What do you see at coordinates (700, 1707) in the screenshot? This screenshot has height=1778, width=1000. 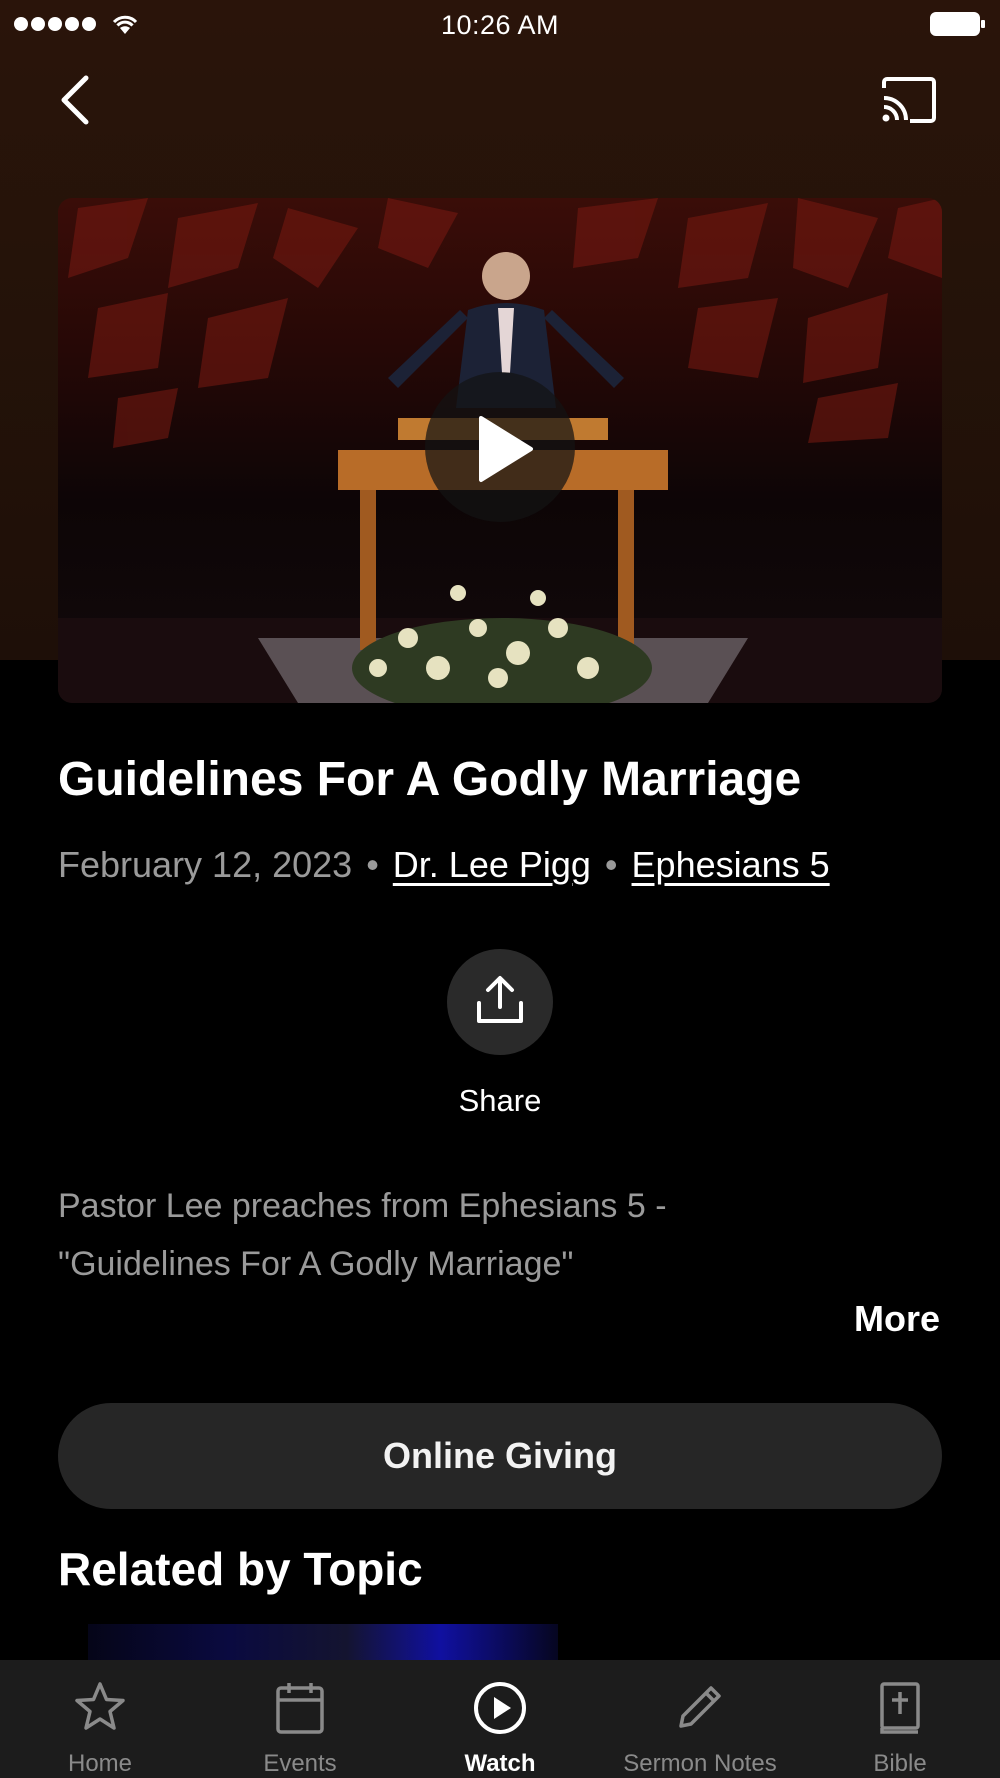 I see `pencil-icon` at bounding box center [700, 1707].